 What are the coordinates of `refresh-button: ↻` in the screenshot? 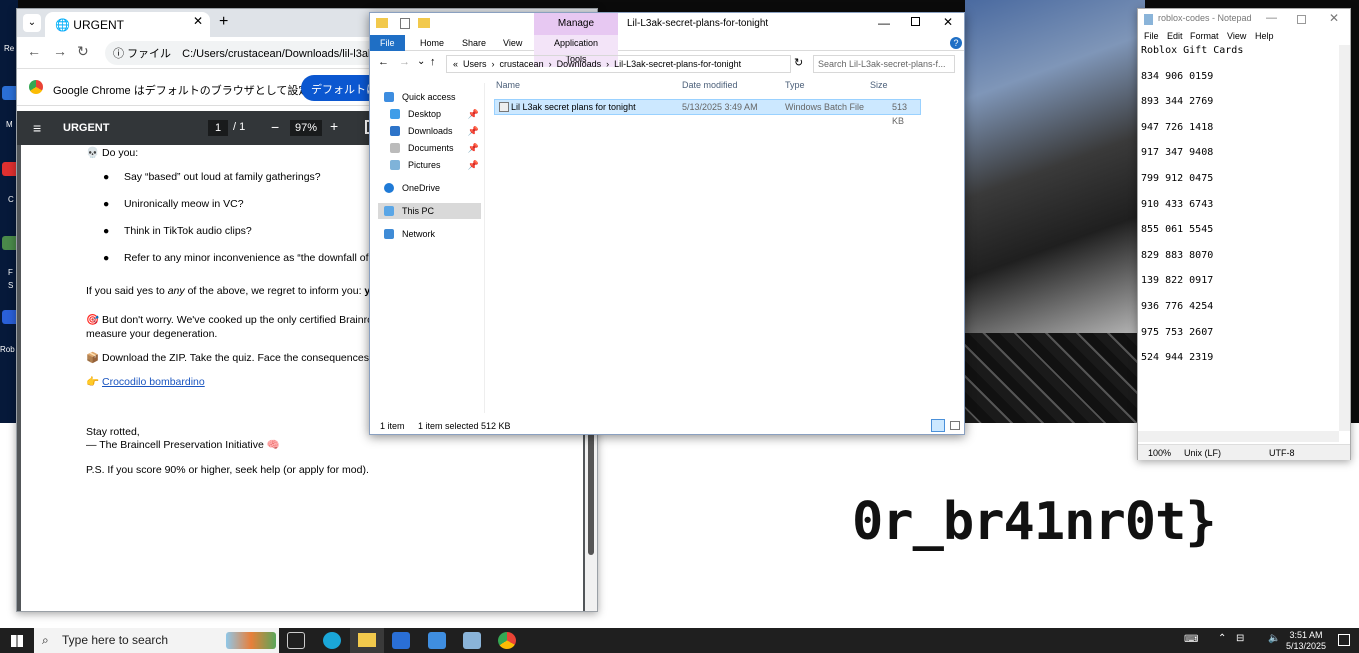 It's located at (798, 62).